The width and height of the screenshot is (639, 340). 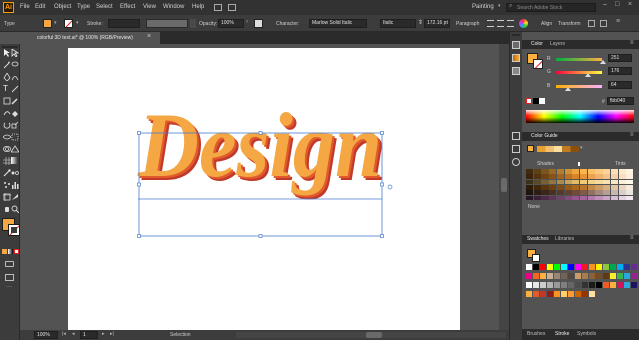 What do you see at coordinates (516, 149) in the screenshot?
I see `stroke-panel-icon` at bounding box center [516, 149].